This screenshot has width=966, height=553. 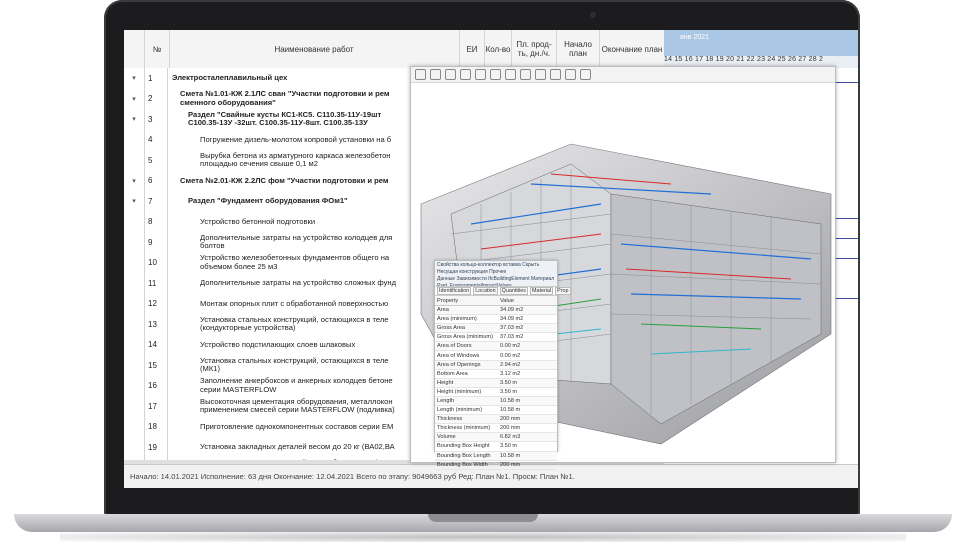 I want to click on zoom-fit-icon, so click(x=540, y=74).